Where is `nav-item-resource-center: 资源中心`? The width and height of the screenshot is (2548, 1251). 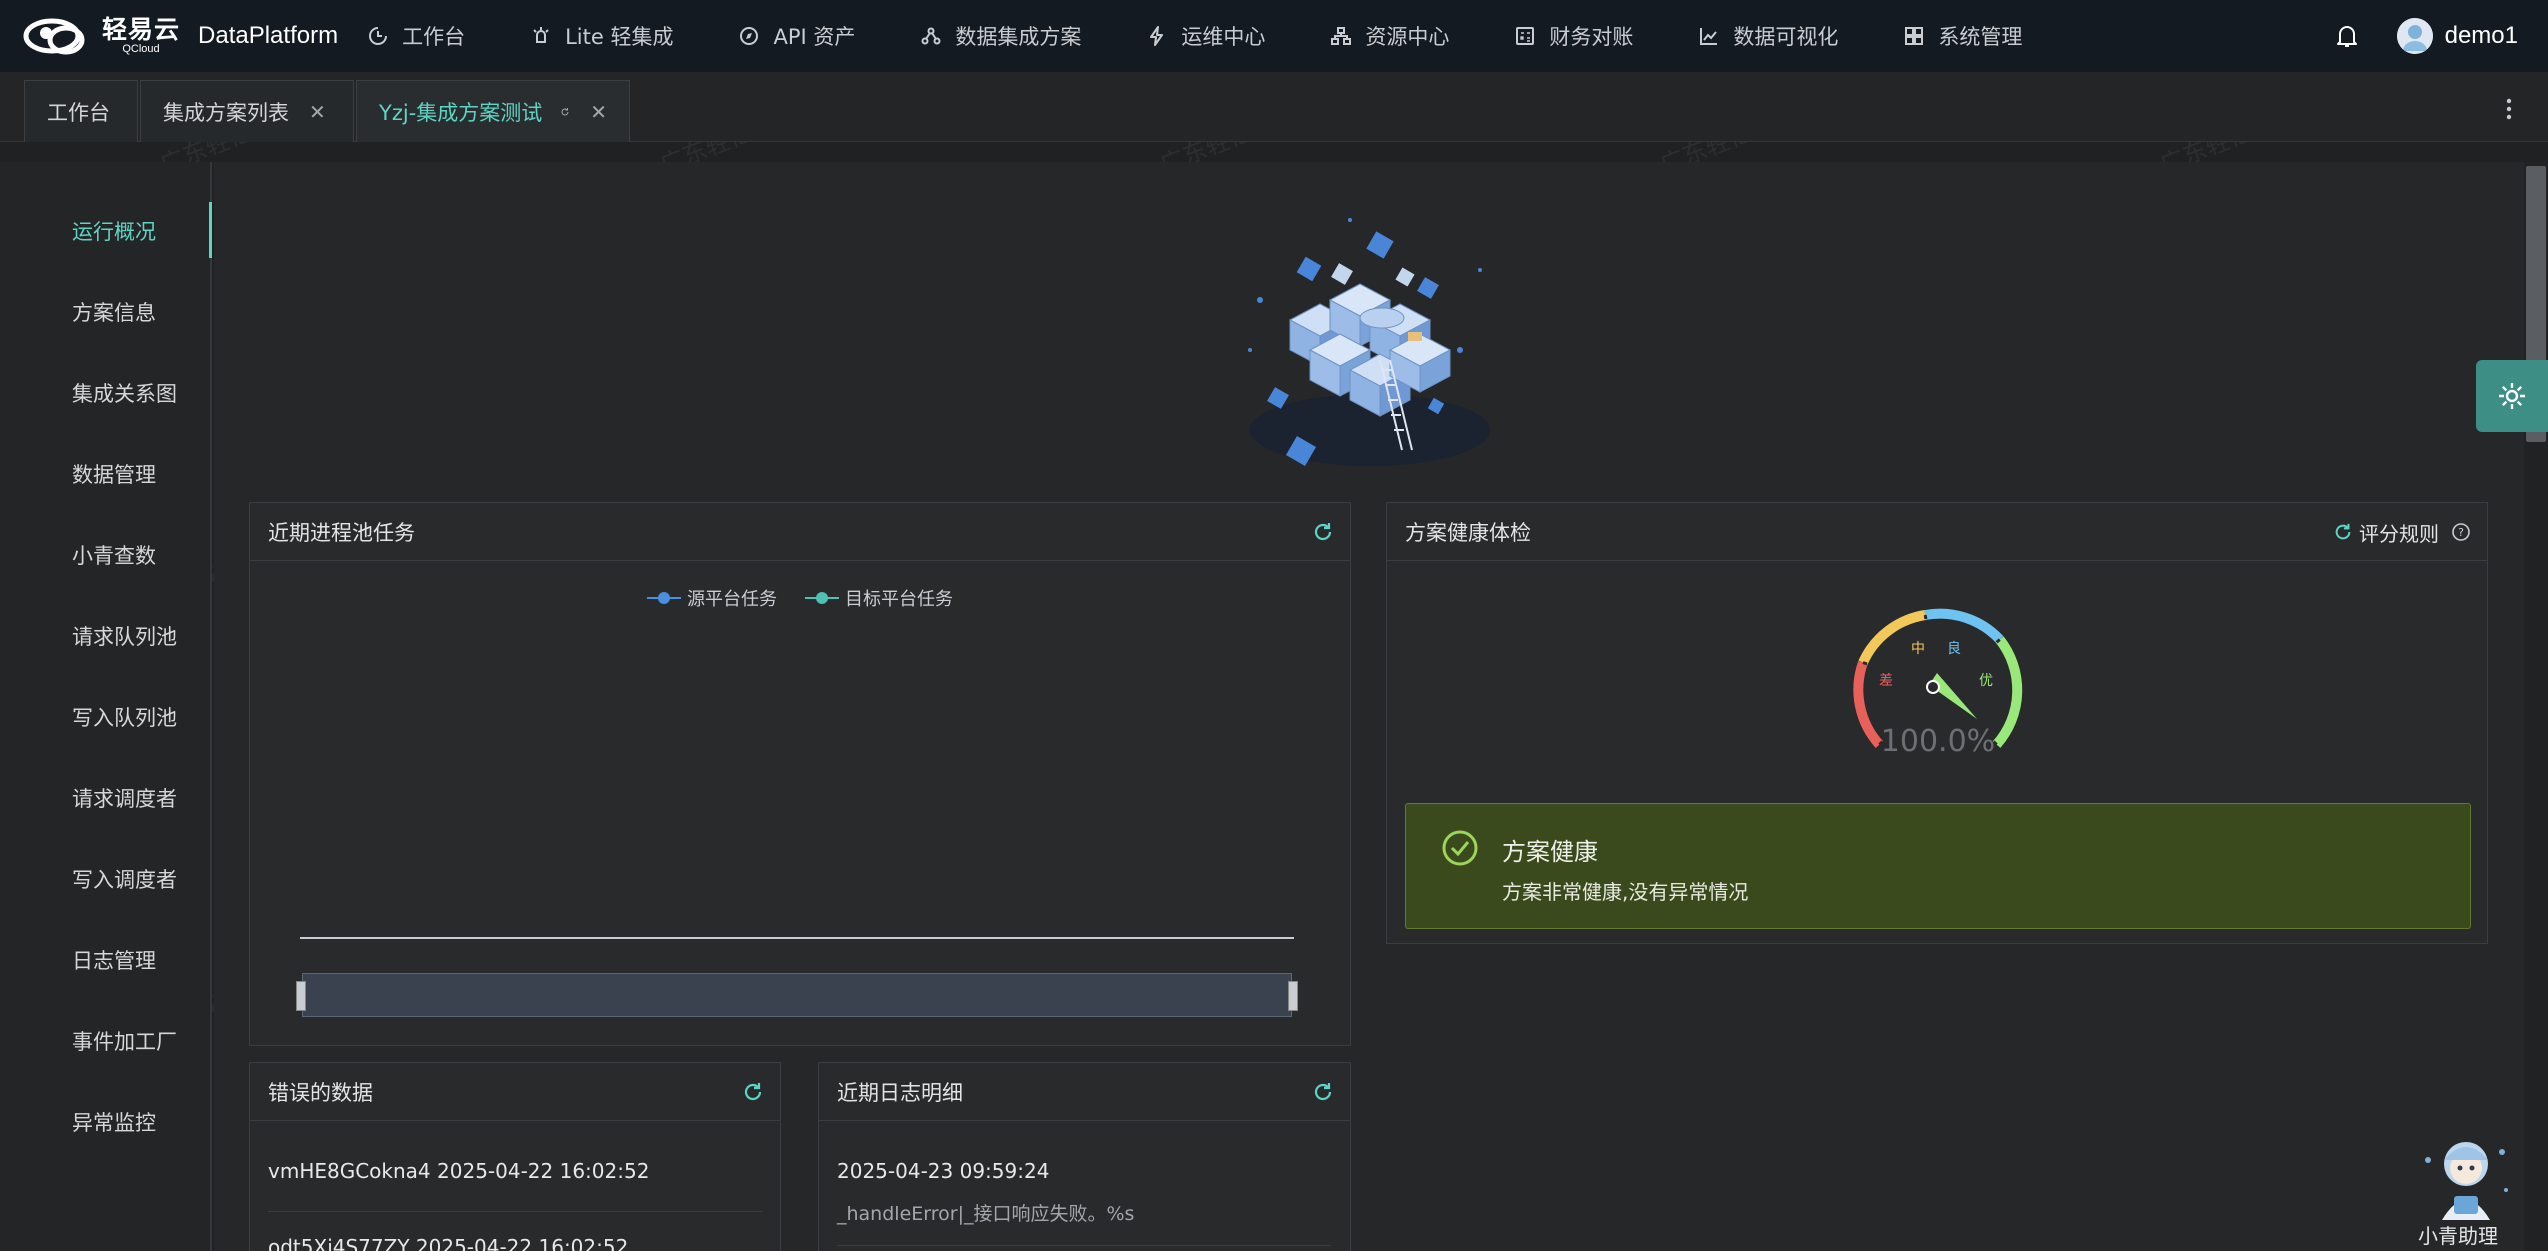
nav-item-resource-center: 资源中心 is located at coordinates (1390, 36).